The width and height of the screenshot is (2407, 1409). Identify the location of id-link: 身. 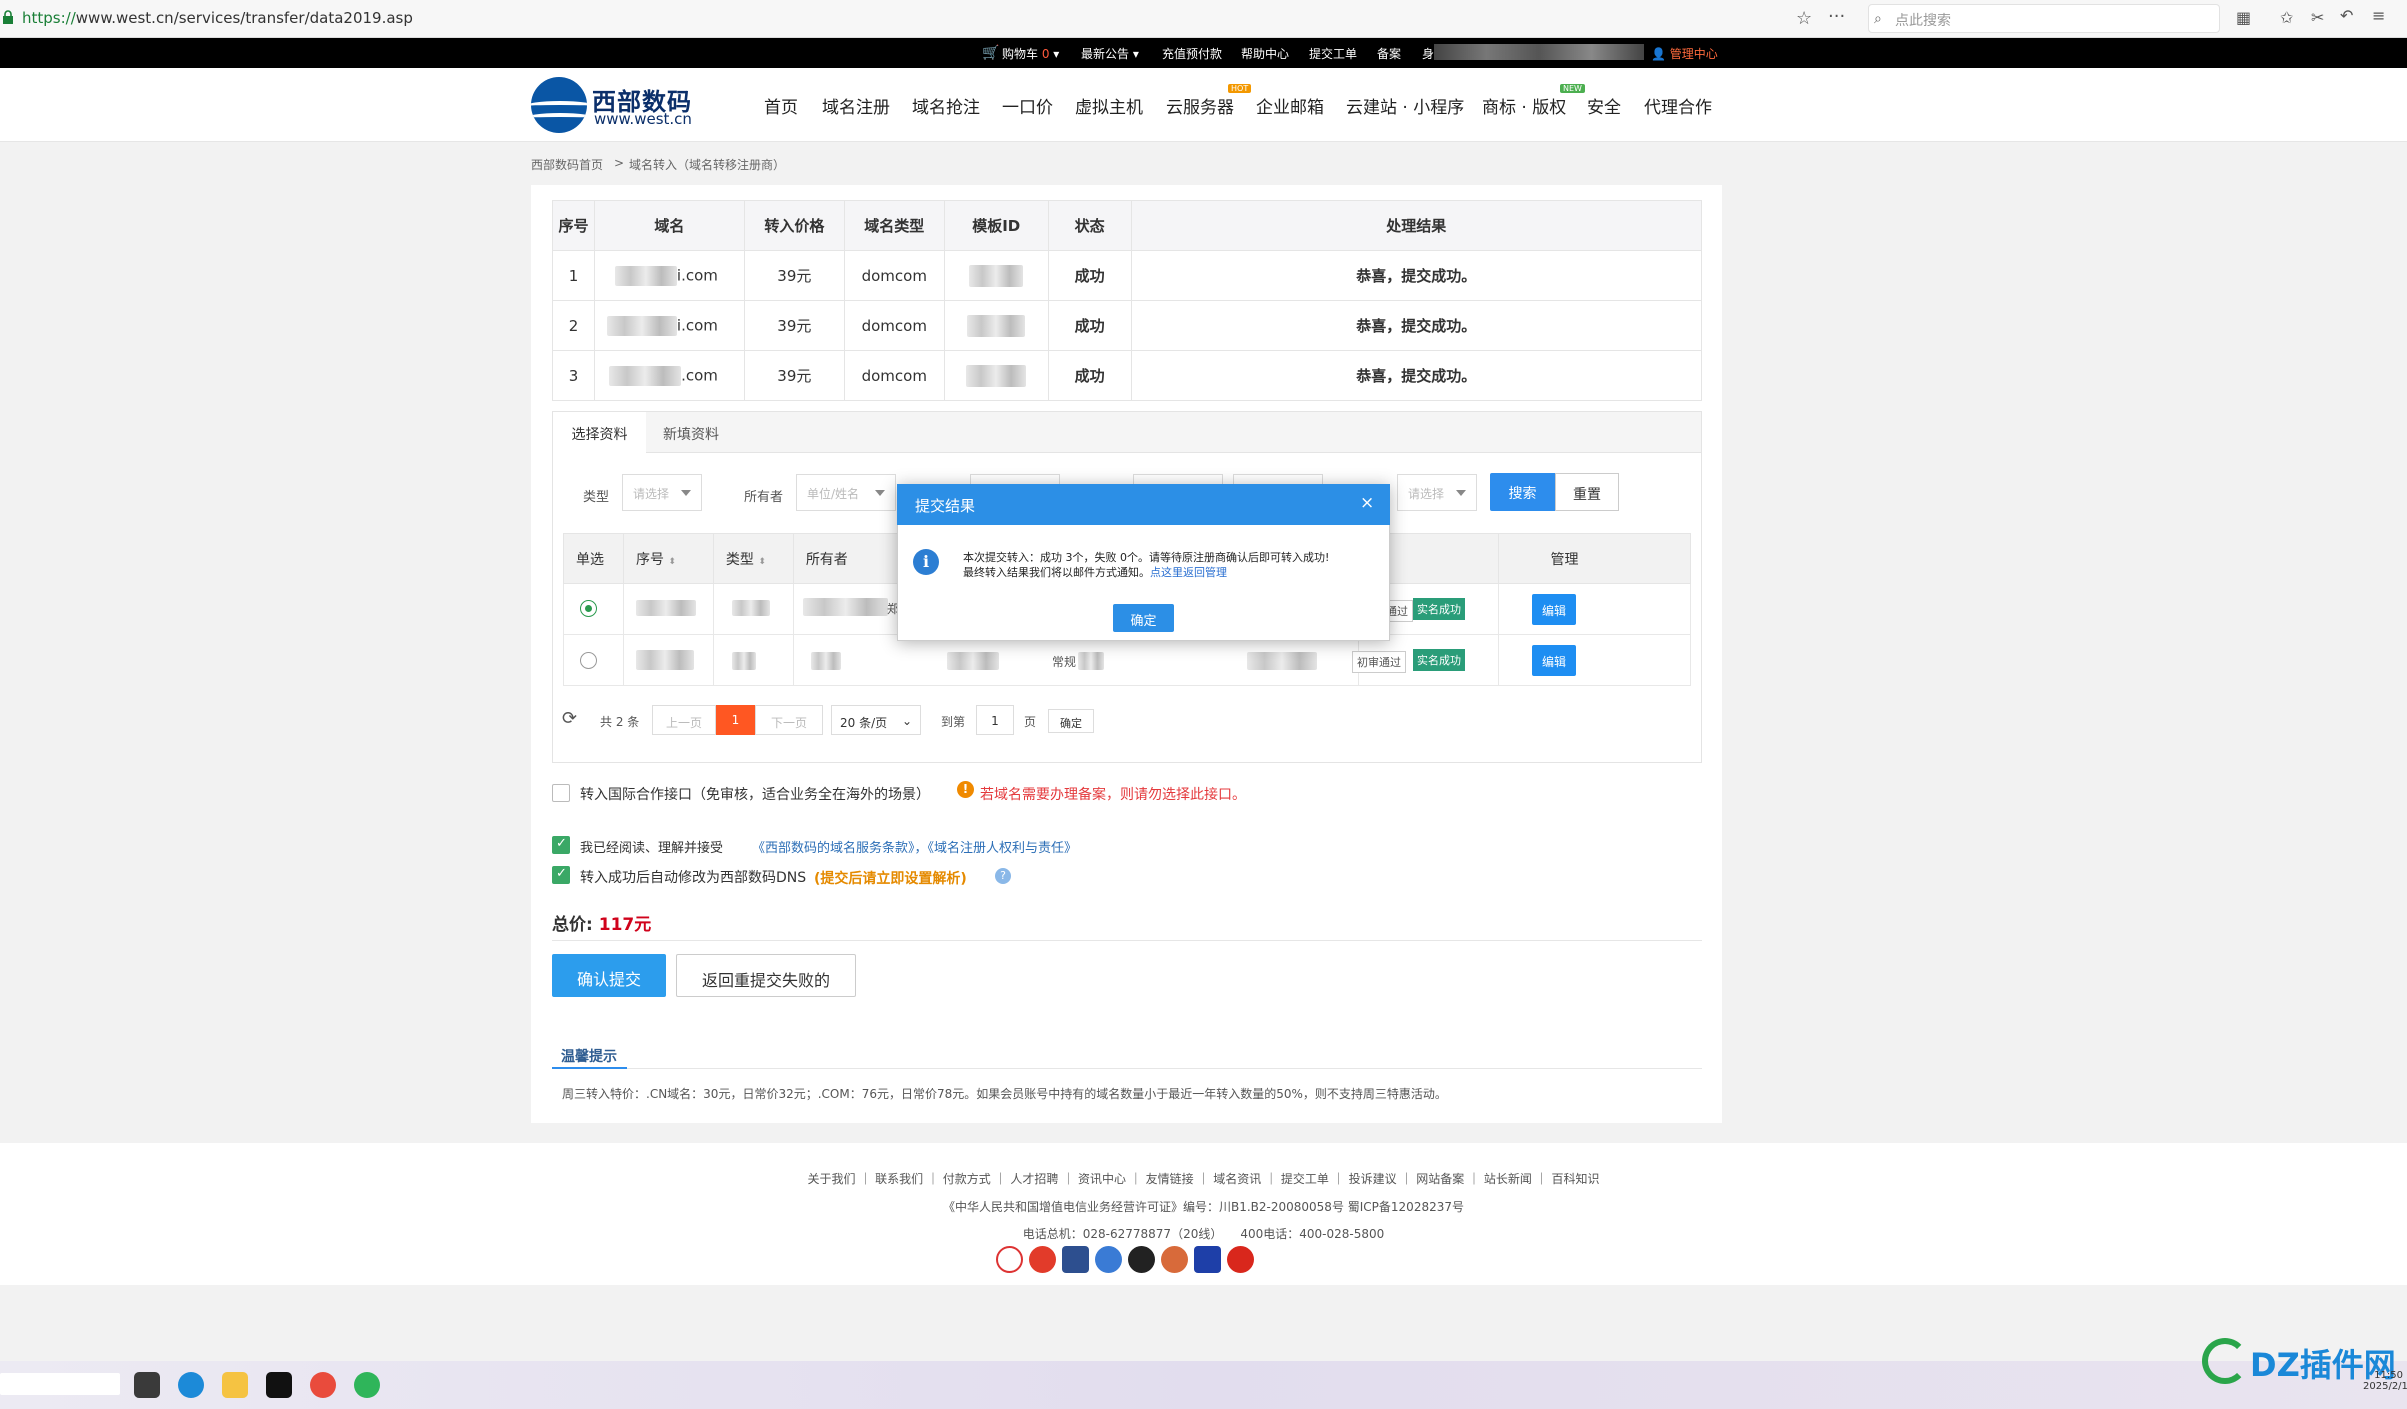
(1428, 53).